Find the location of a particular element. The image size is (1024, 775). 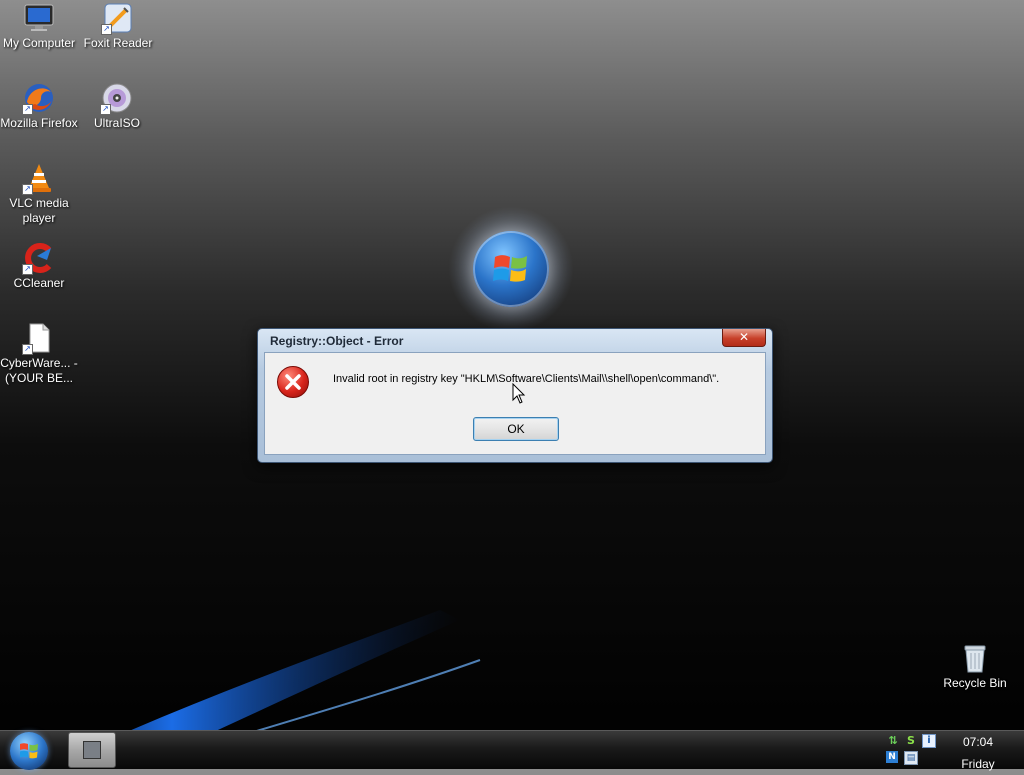

desktop-icon-mozilla-firefox: ↗ Mozilla Firefox is located at coordinates (39, 106).